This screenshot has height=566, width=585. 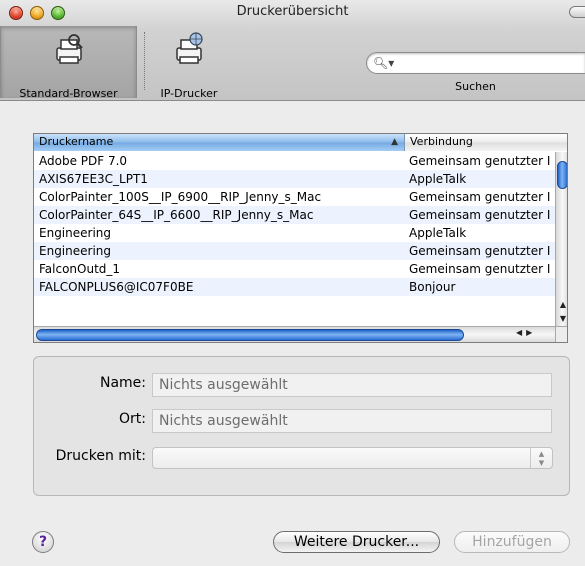 I want to click on table-row: FalconOutd_1 Gemeinsam genutzter I, so click(x=294, y=269).